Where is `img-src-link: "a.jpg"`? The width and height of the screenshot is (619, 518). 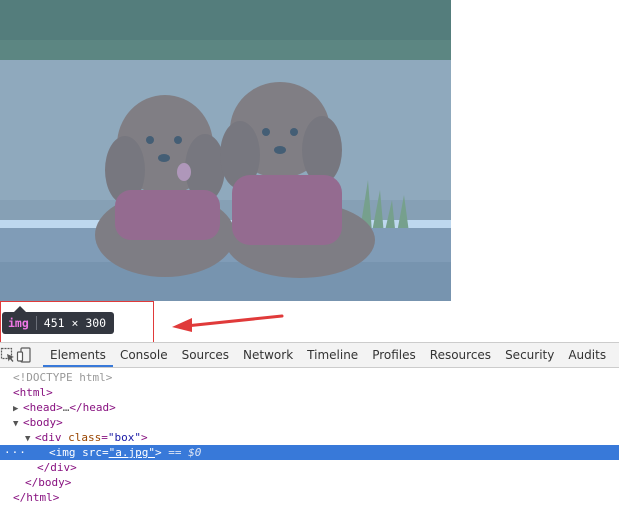 img-src-link: "a.jpg" is located at coordinates (132, 452).